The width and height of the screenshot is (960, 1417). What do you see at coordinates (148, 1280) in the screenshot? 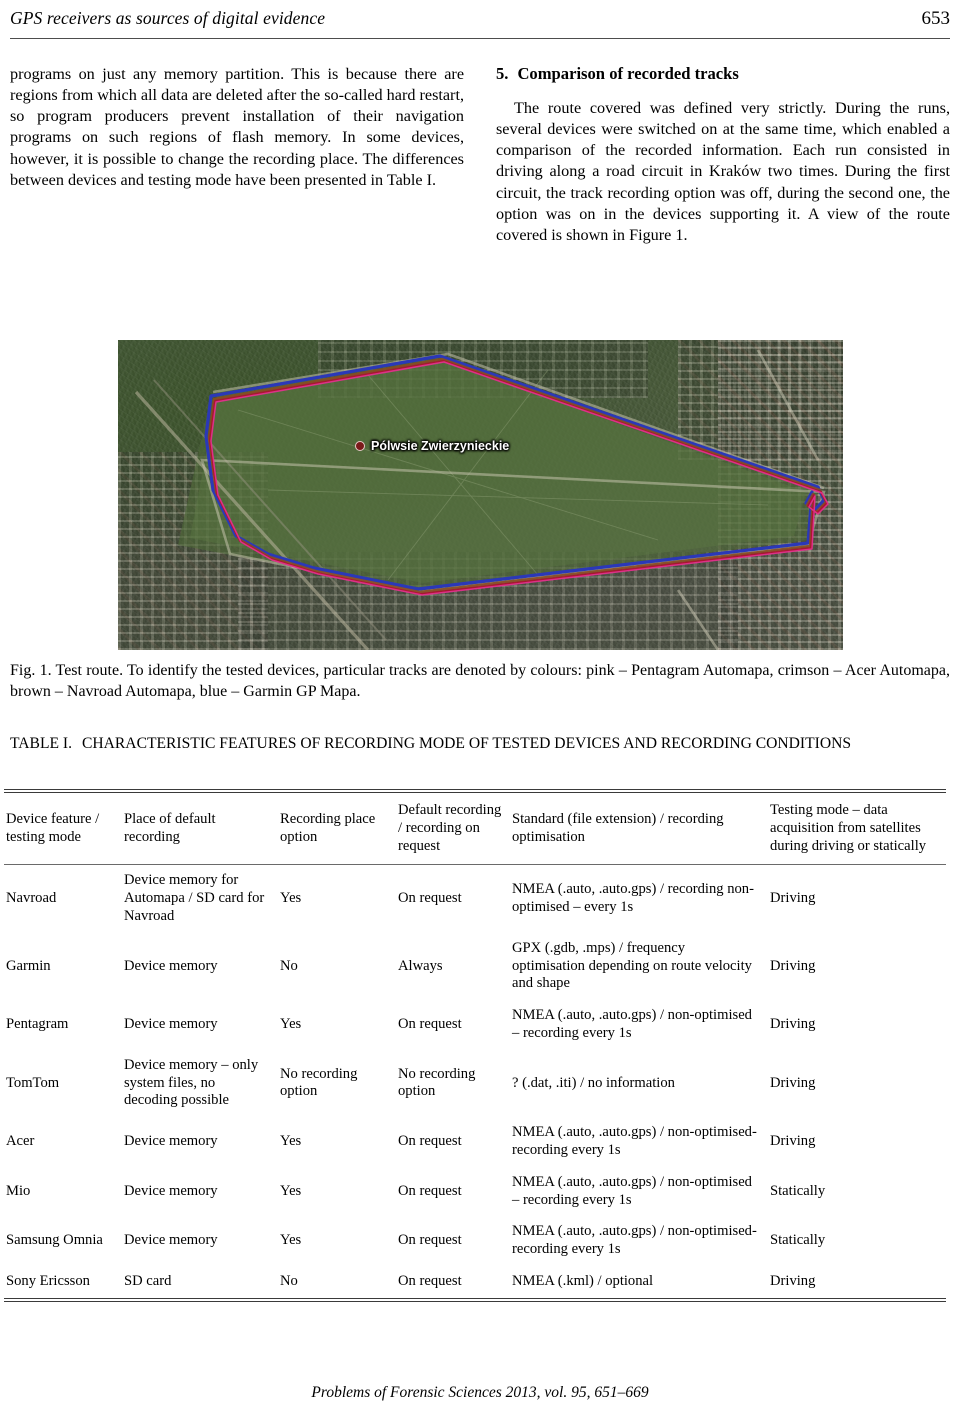
I see `cell-place: SD card` at bounding box center [148, 1280].